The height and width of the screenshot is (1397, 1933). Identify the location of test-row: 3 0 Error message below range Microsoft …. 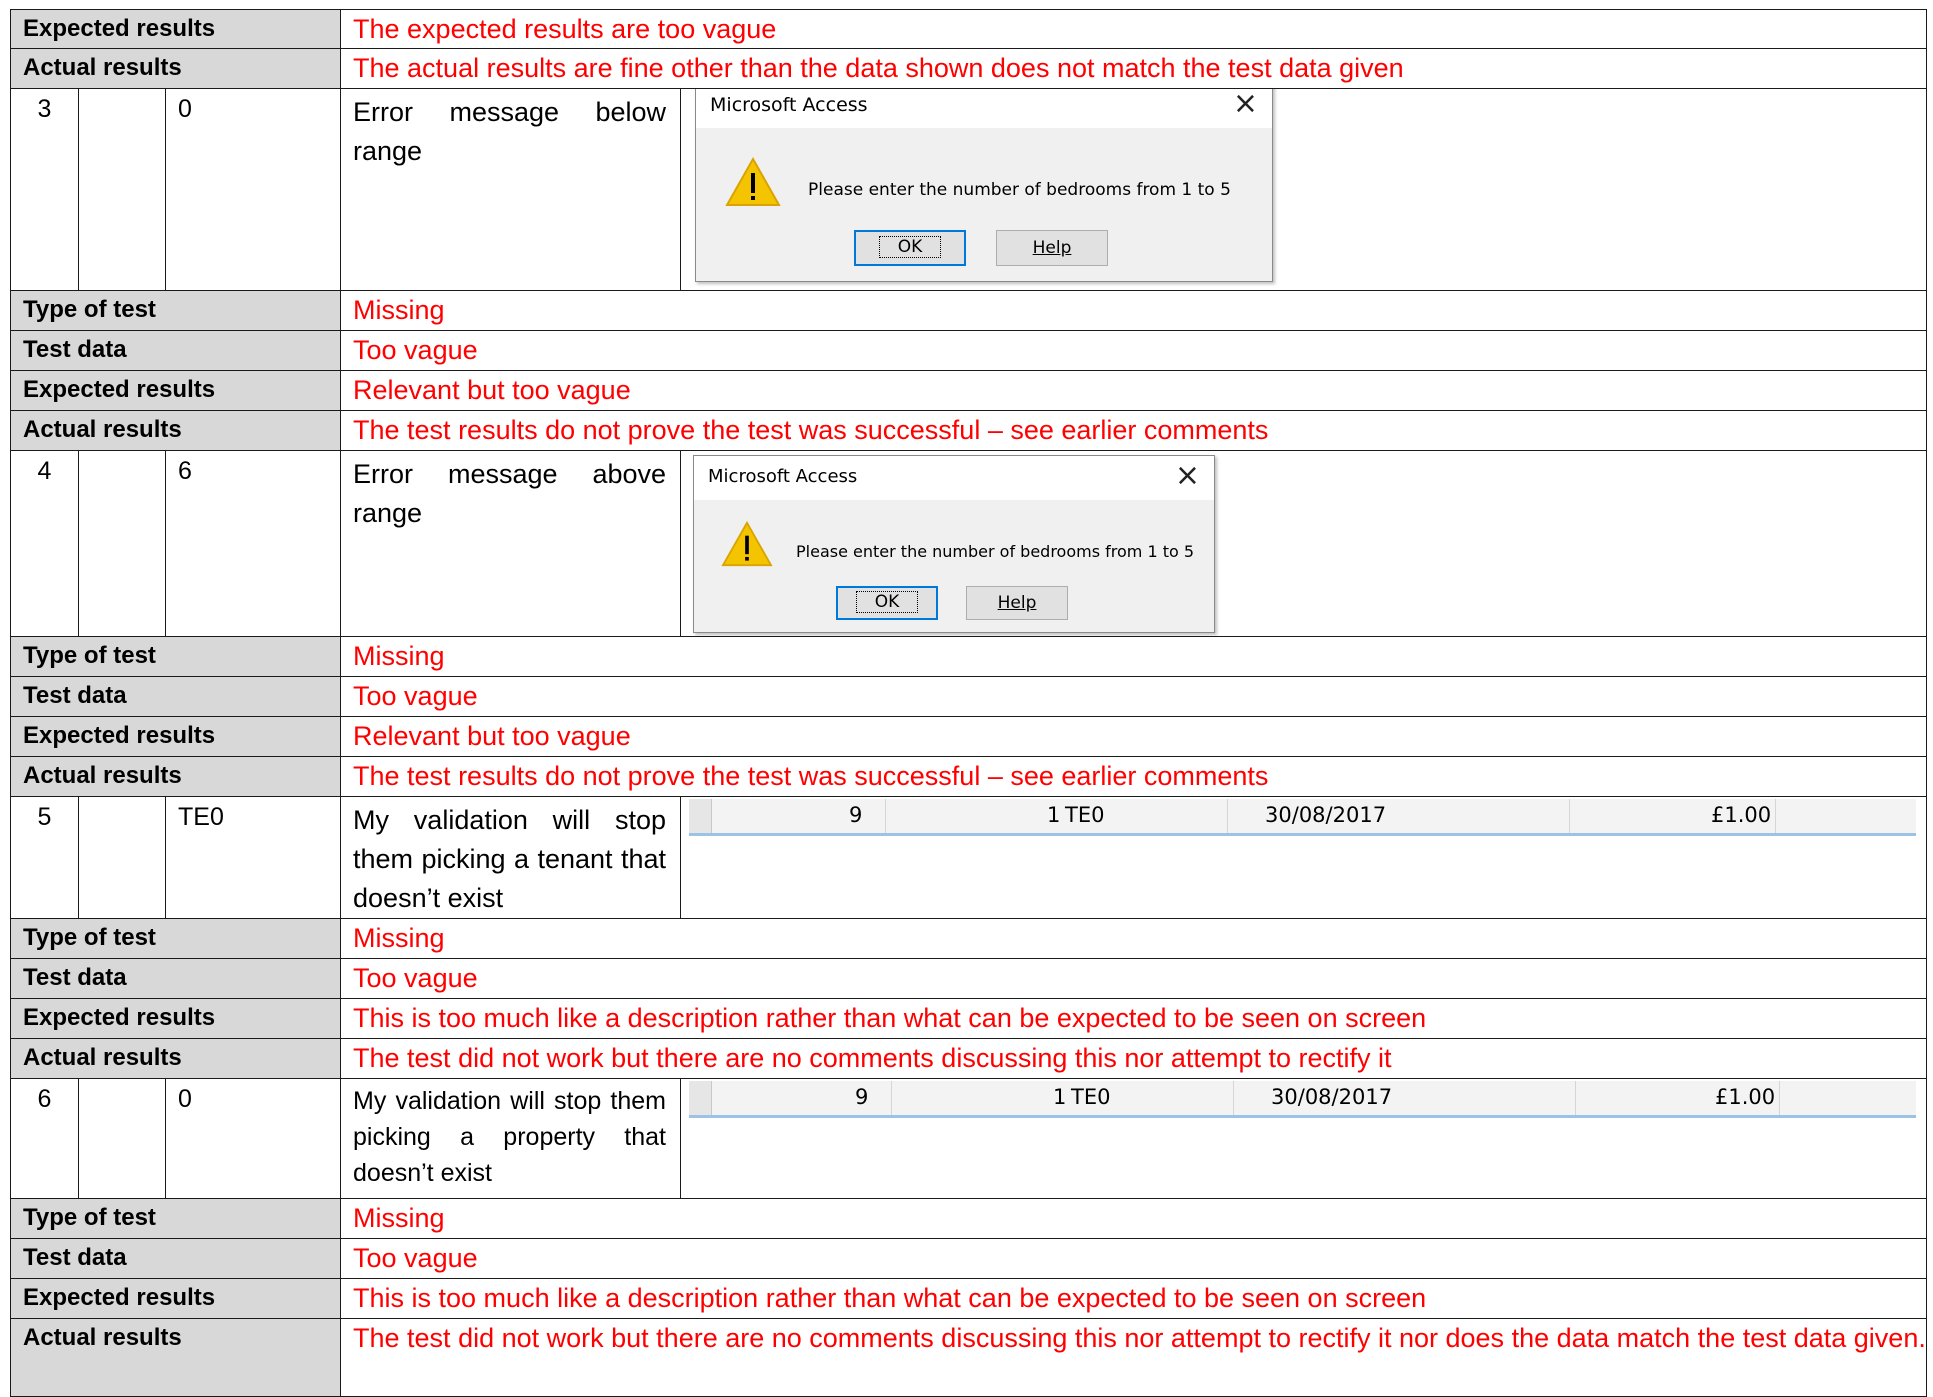
(969, 189).